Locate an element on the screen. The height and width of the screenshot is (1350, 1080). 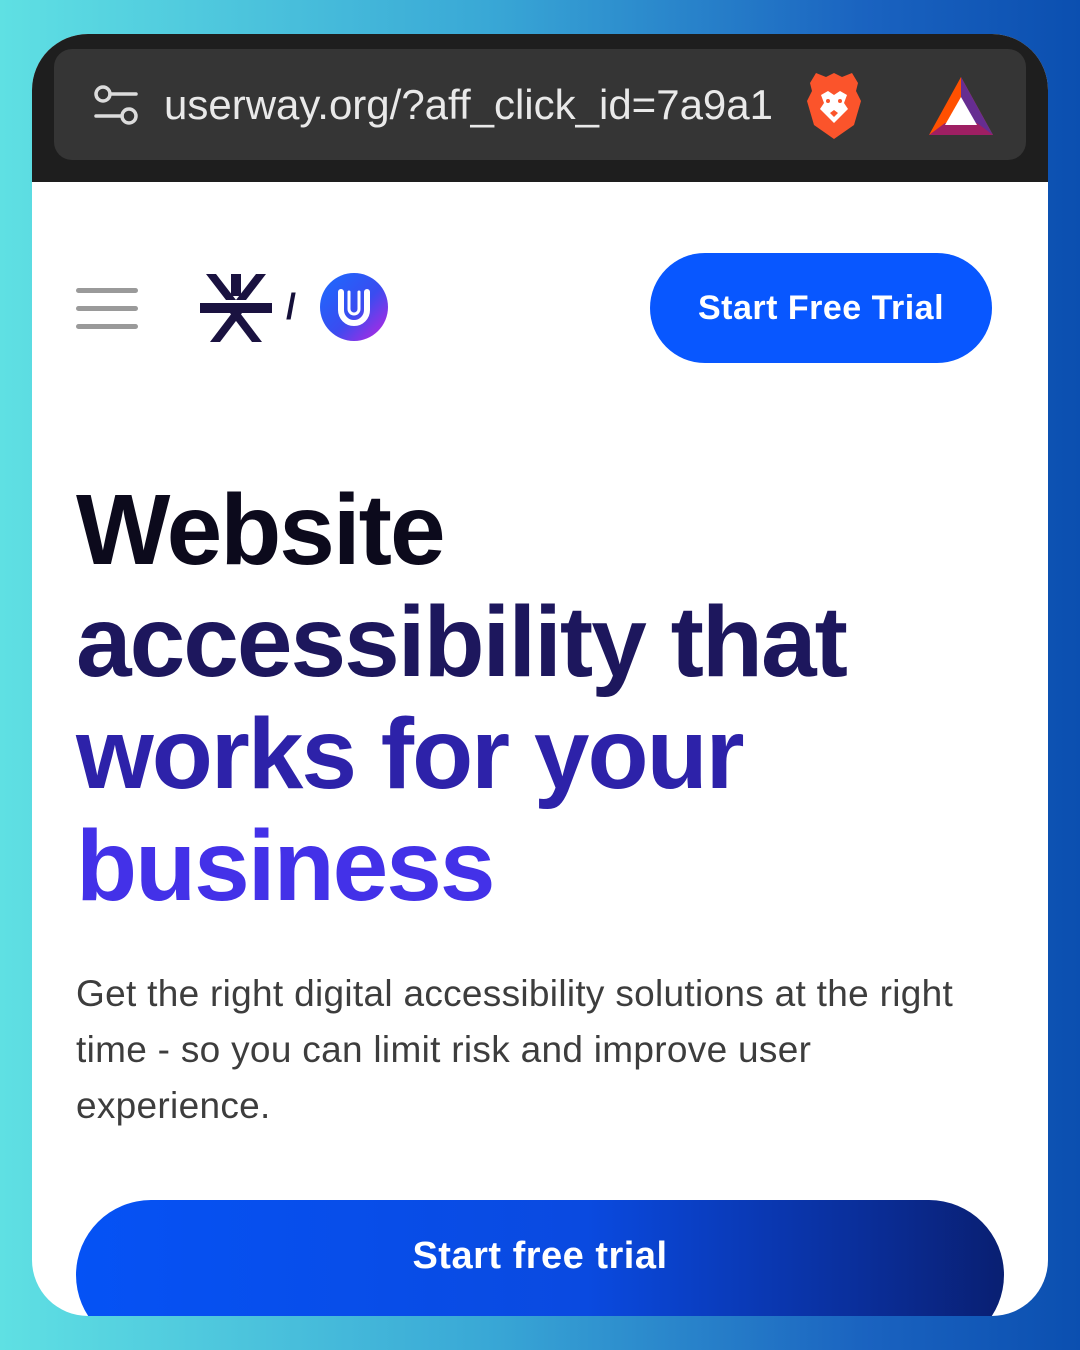
level-access-logo is located at coordinates (236, 308).